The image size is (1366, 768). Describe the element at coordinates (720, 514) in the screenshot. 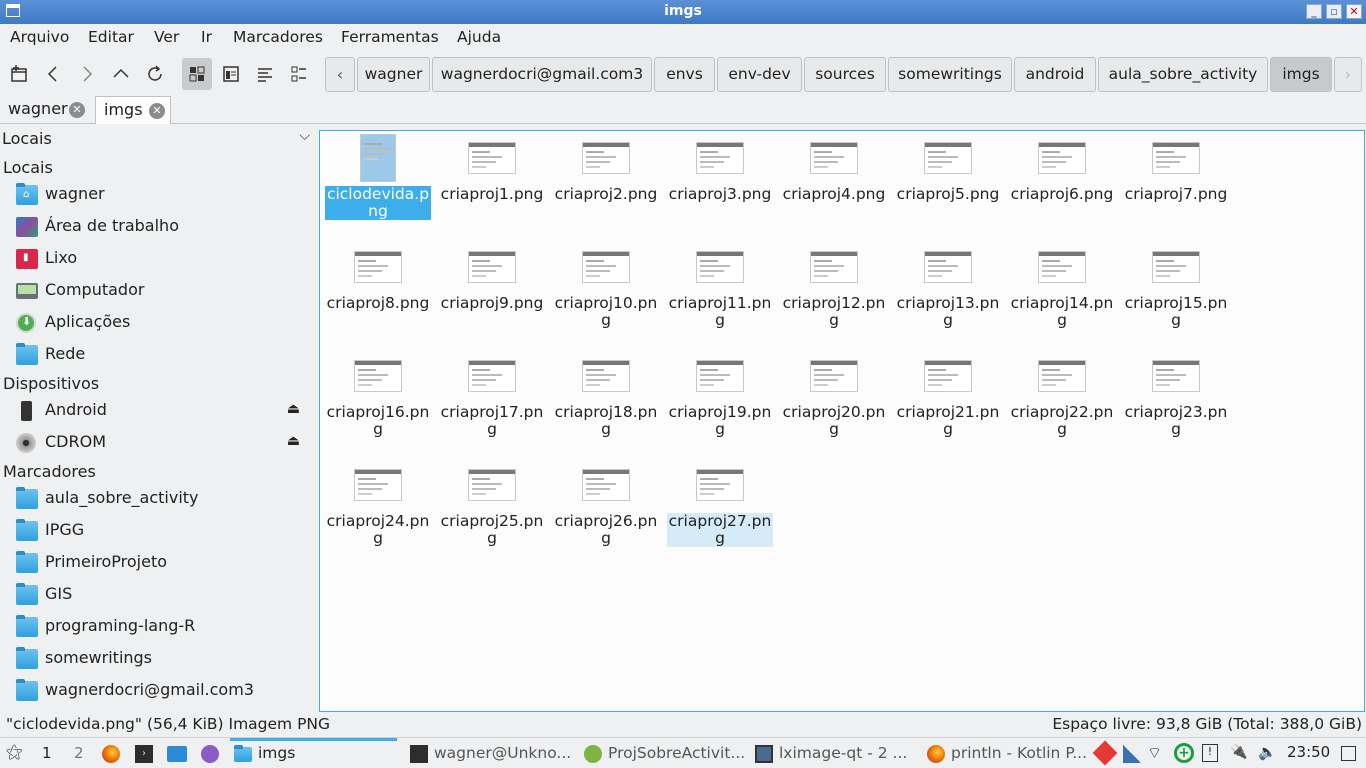

I see `file-item: criaproj27.png` at that location.